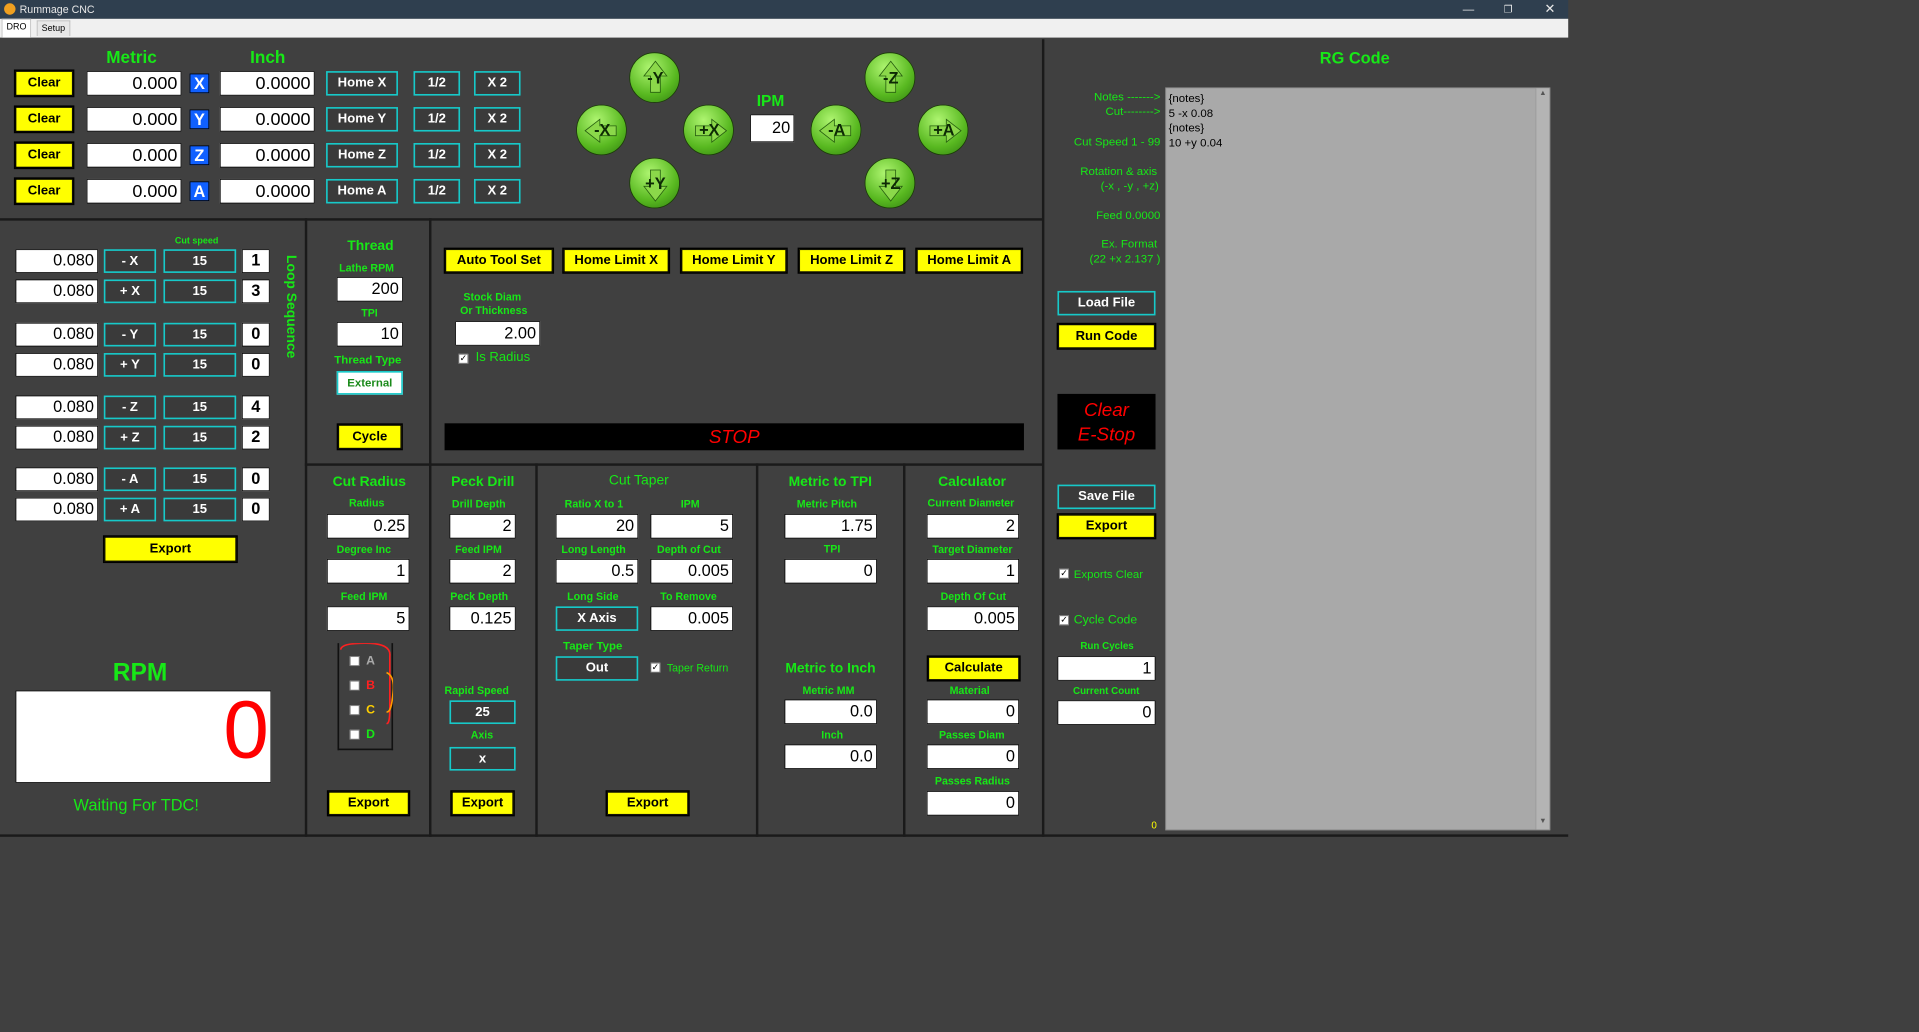 This screenshot has height=1032, width=1919. What do you see at coordinates (134, 119) in the screenshot?
I see `metric-y-readout: 0.000` at bounding box center [134, 119].